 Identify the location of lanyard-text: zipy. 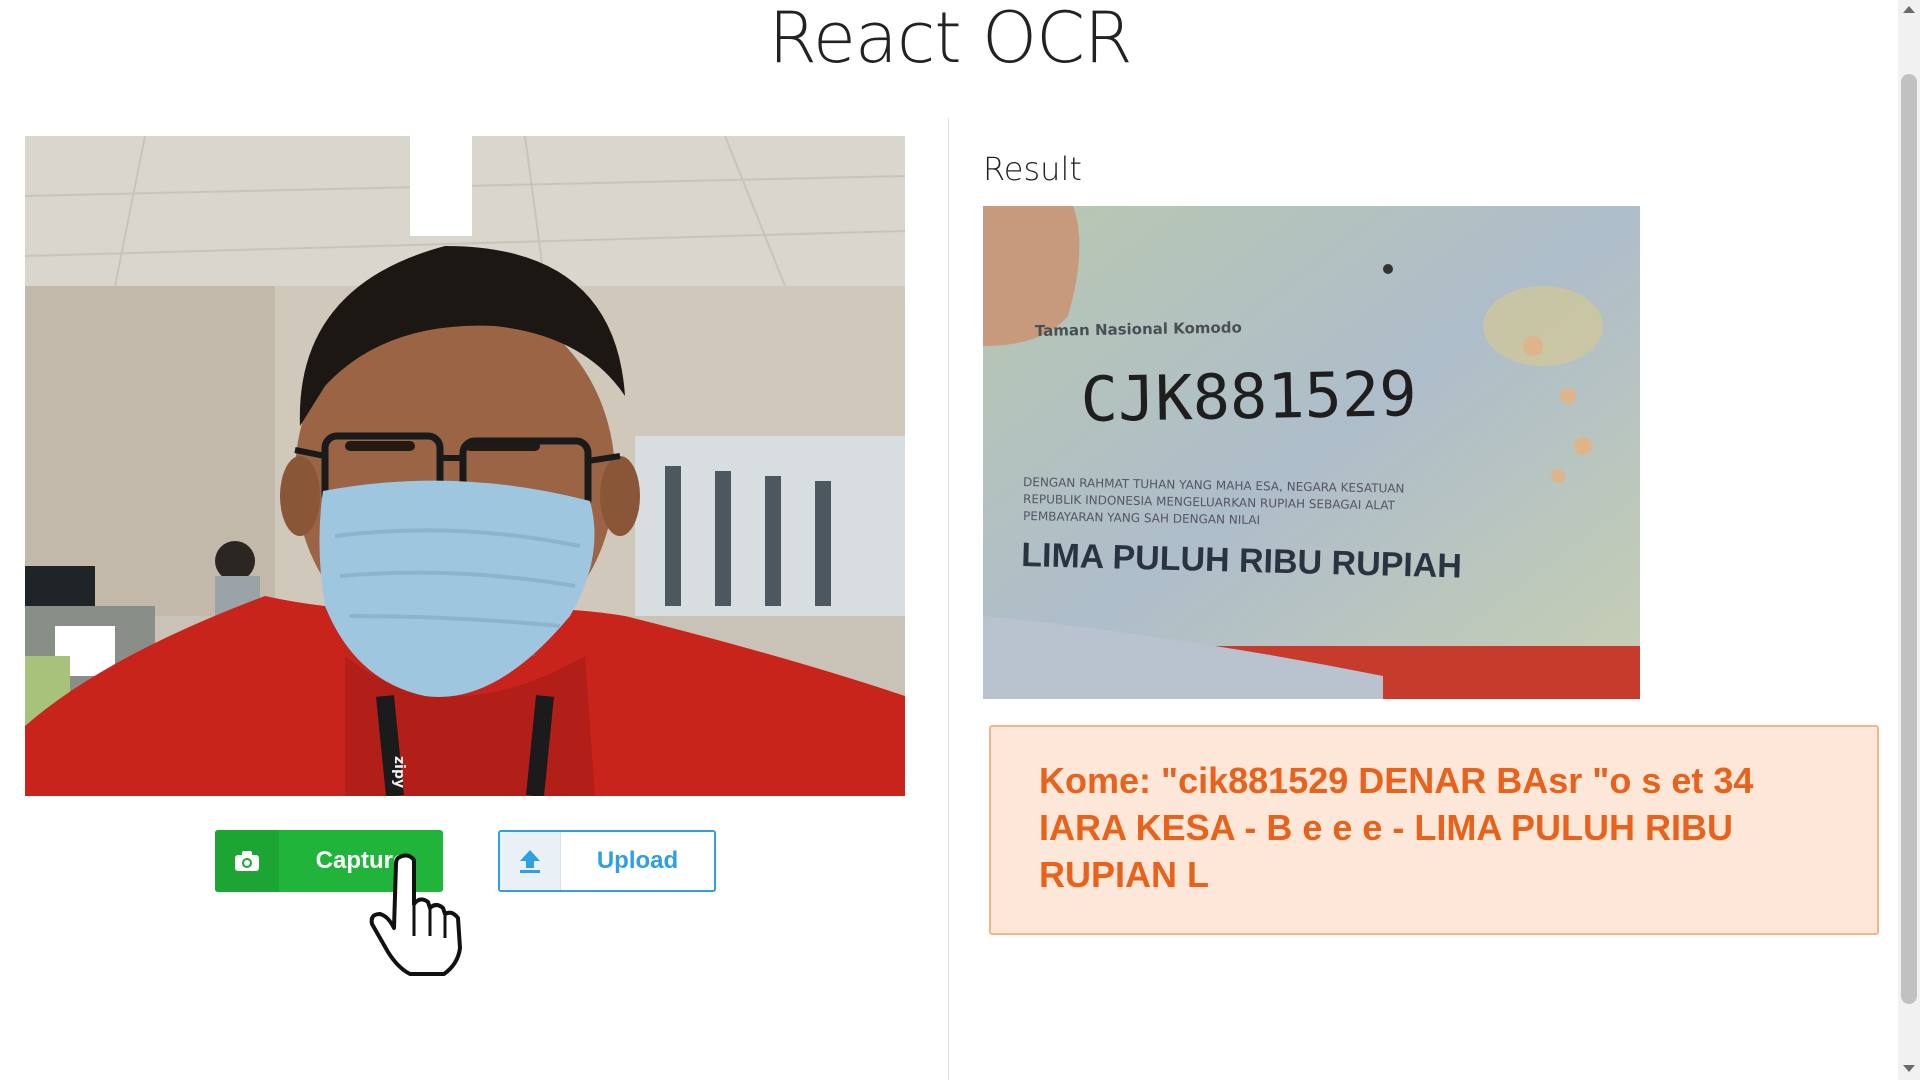
(399, 772).